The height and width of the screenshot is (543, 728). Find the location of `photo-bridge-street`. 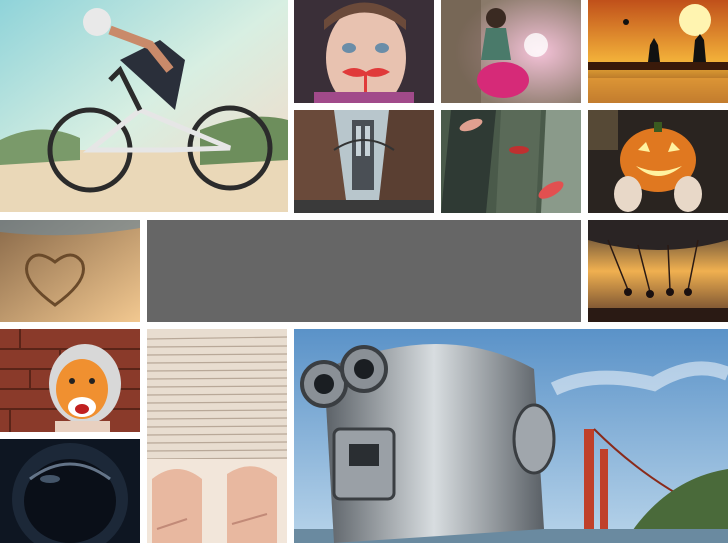

photo-bridge-street is located at coordinates (364, 161).